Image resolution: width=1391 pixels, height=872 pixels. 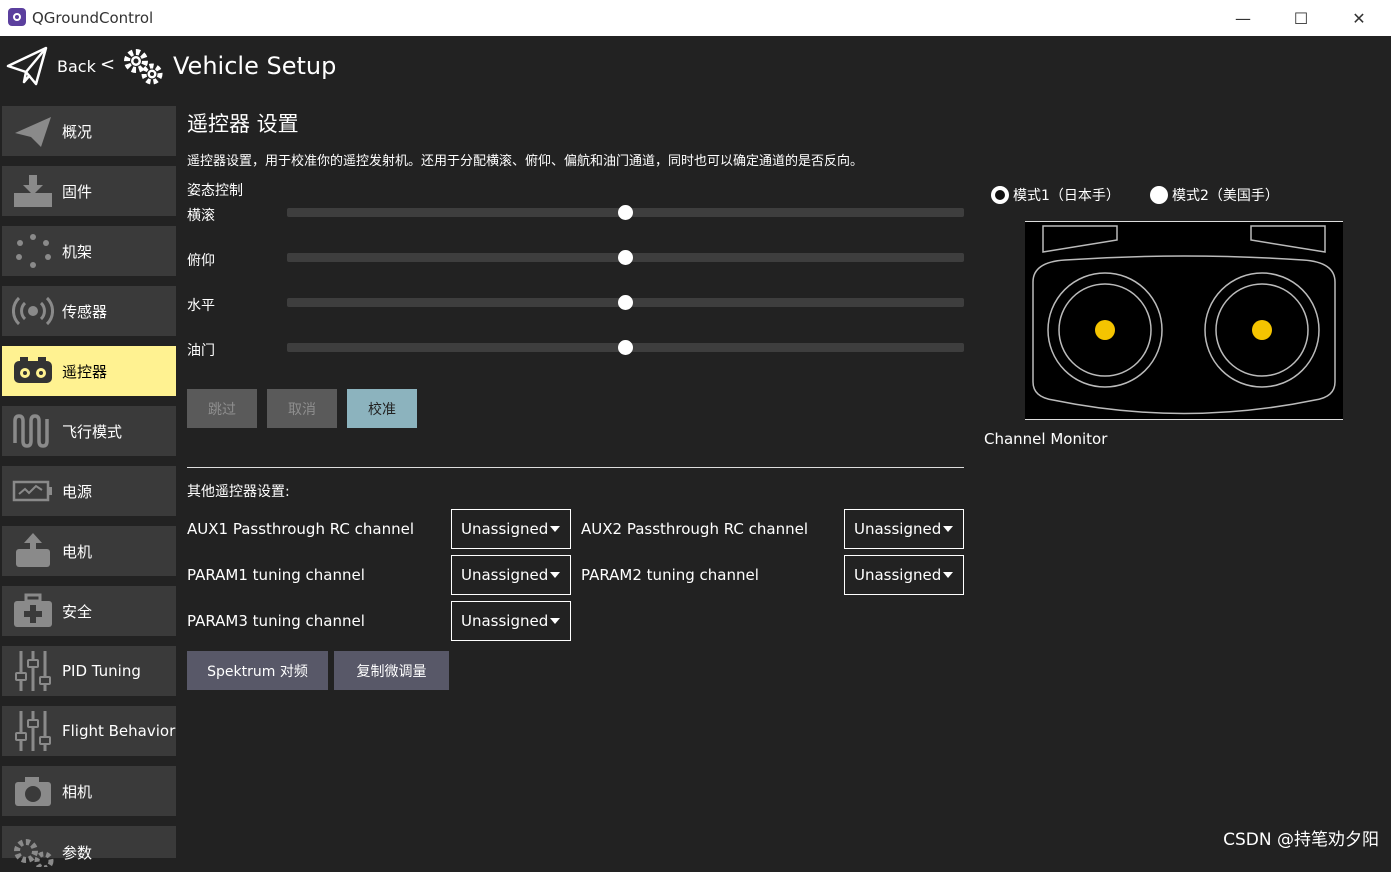 What do you see at coordinates (694, 529) in the screenshot?
I see `aux2-label: AUX2 Passthrough RC channel` at bounding box center [694, 529].